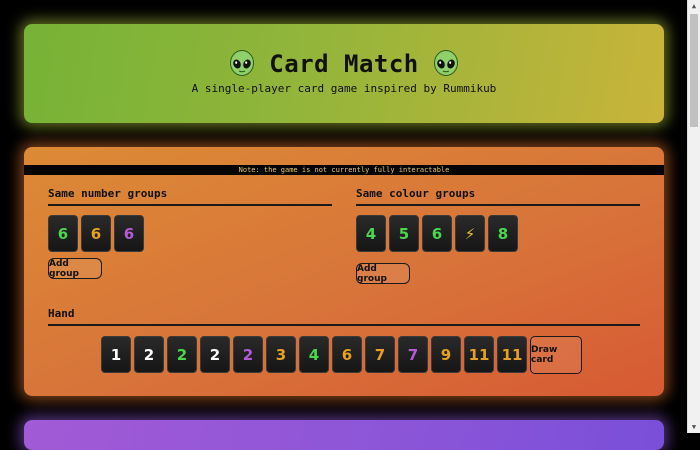 The width and height of the screenshot is (700, 450). I want to click on card: 9, so click(446, 354).